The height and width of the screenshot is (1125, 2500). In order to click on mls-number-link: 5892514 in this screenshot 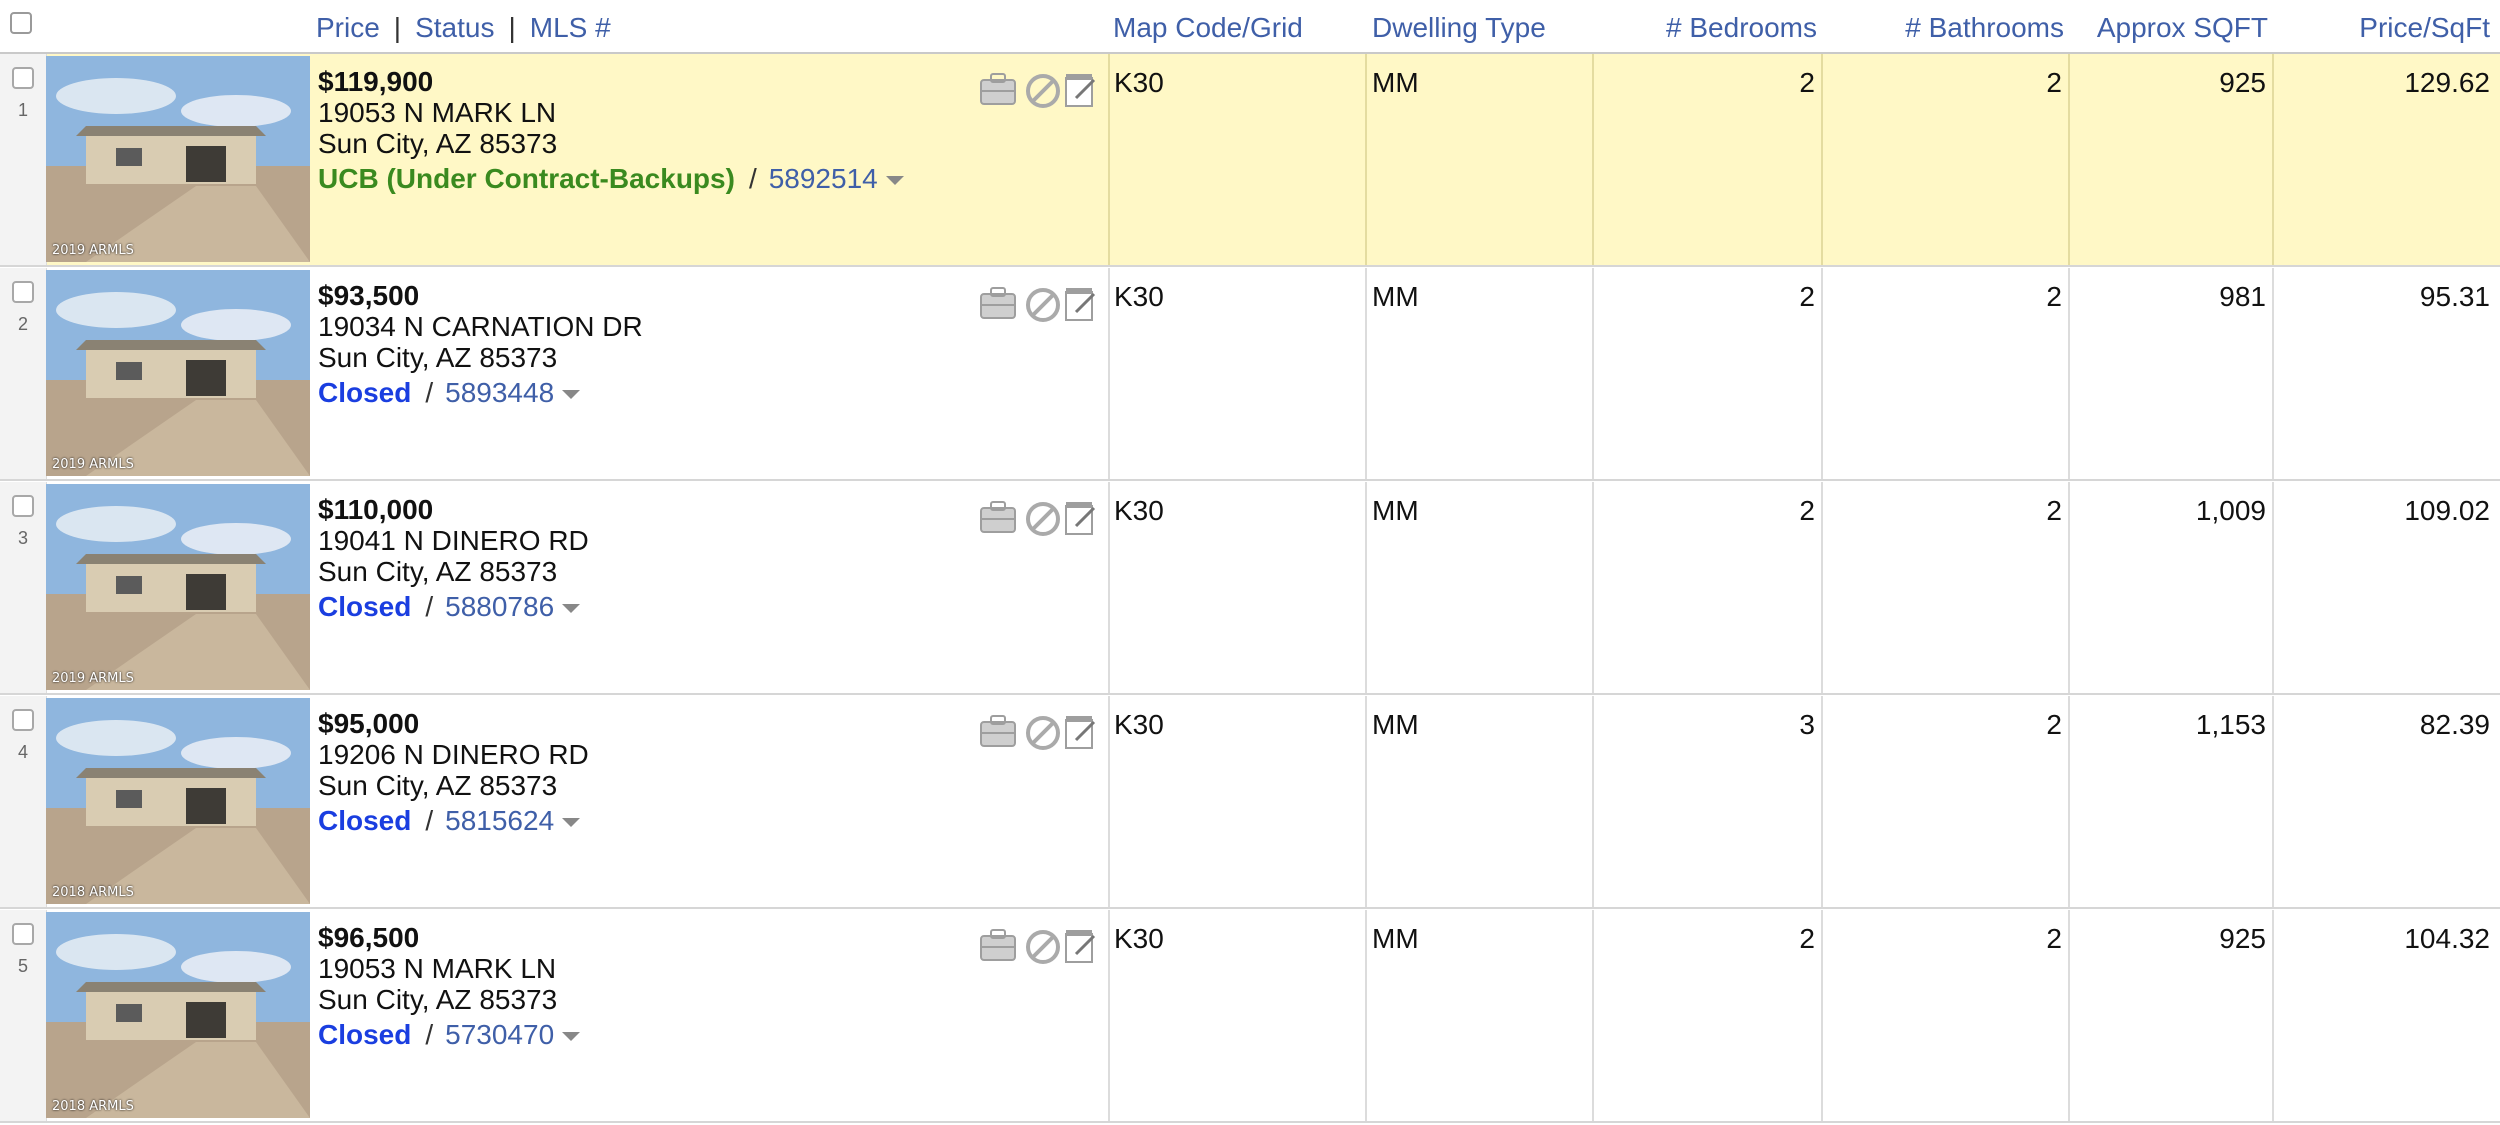, I will do `click(823, 178)`.